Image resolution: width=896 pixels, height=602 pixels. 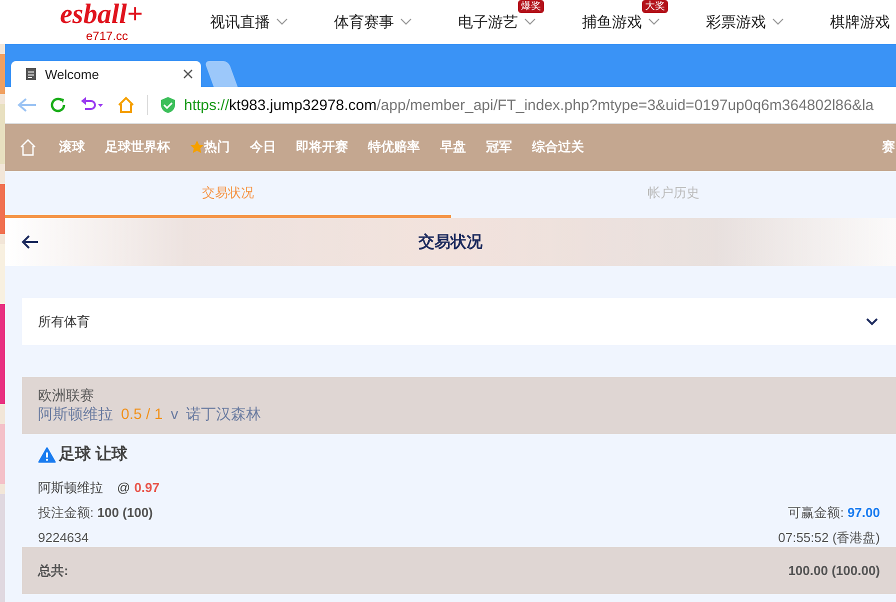 I want to click on menu-link: 赛, so click(x=889, y=147).